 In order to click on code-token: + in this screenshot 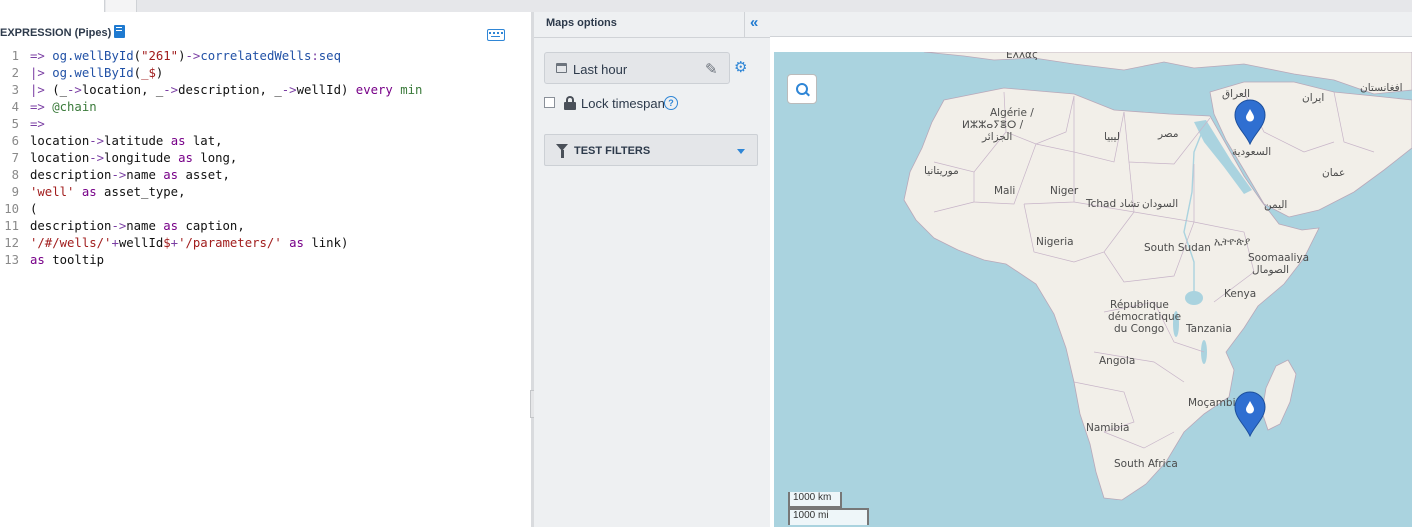, I will do `click(115, 243)`.